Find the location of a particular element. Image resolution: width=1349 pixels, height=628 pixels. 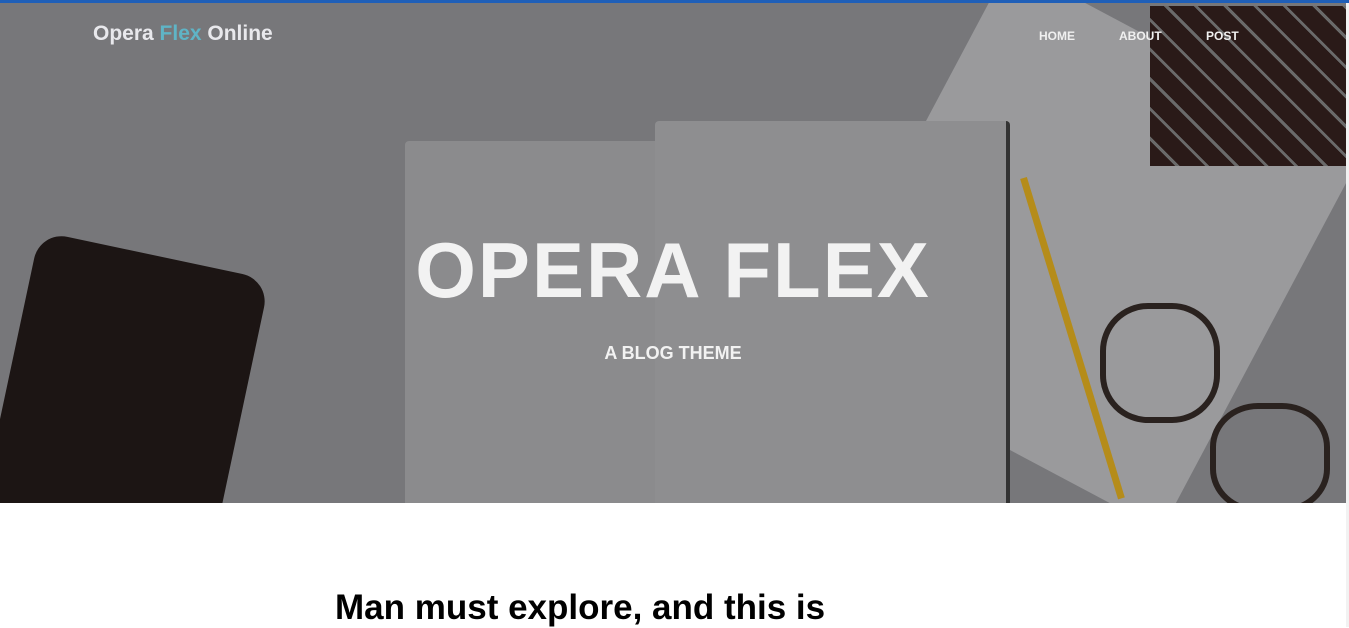

post-heading: Man must explore, and this is is located at coordinates (580, 608).